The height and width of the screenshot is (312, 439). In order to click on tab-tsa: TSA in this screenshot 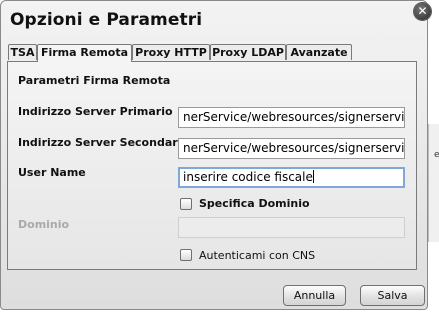, I will do `click(22, 52)`.